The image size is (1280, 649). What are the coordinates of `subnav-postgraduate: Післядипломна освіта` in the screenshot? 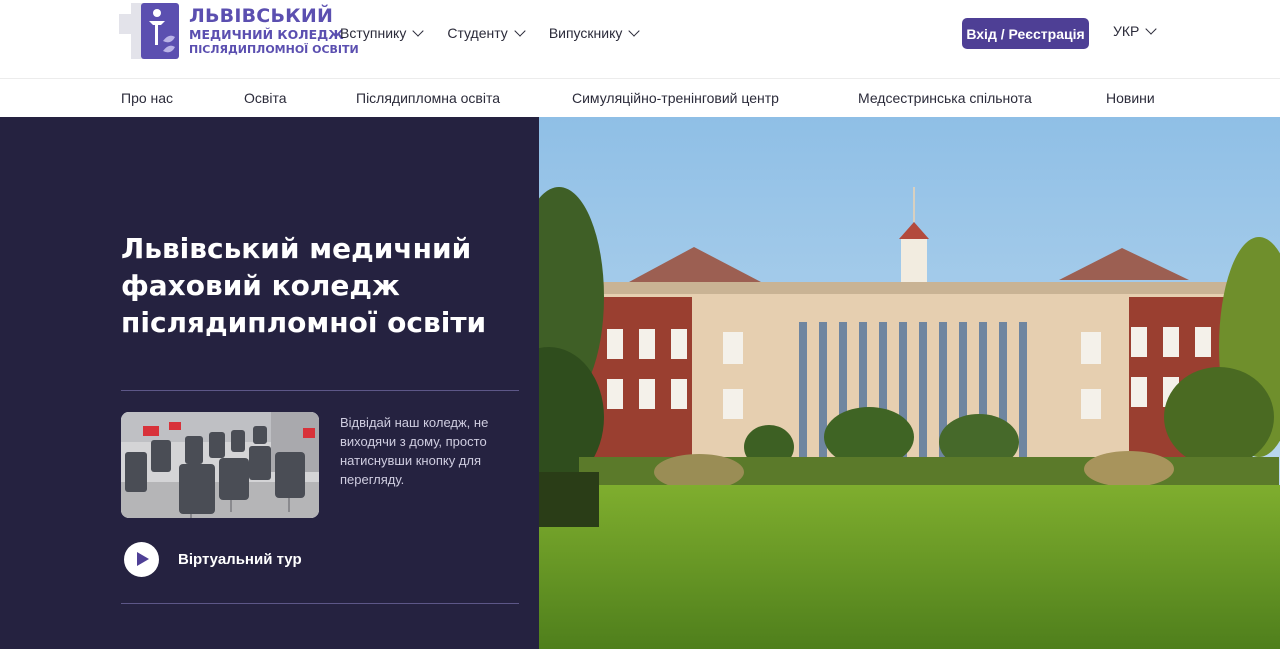 It's located at (428, 98).